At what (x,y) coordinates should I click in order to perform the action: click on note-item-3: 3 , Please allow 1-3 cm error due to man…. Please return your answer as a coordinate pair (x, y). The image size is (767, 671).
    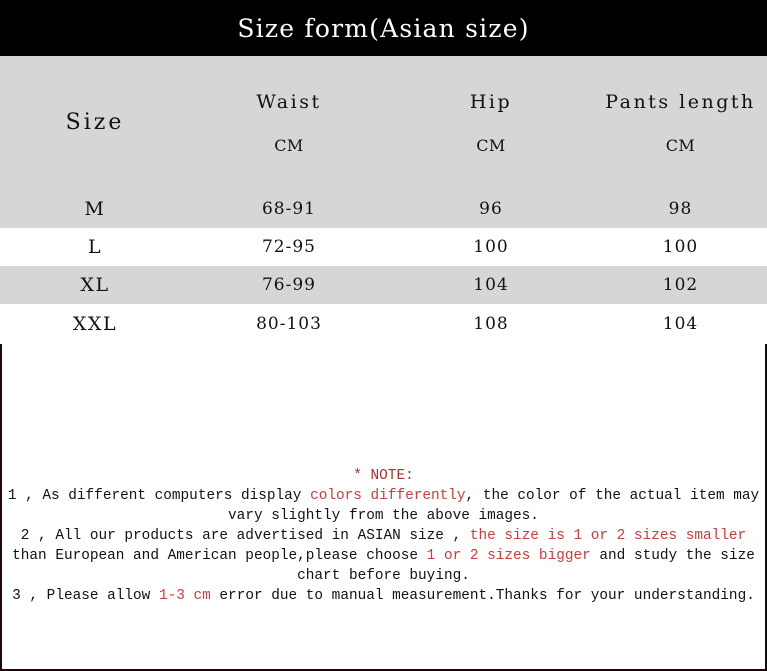
    Looking at the image, I should click on (383, 596).